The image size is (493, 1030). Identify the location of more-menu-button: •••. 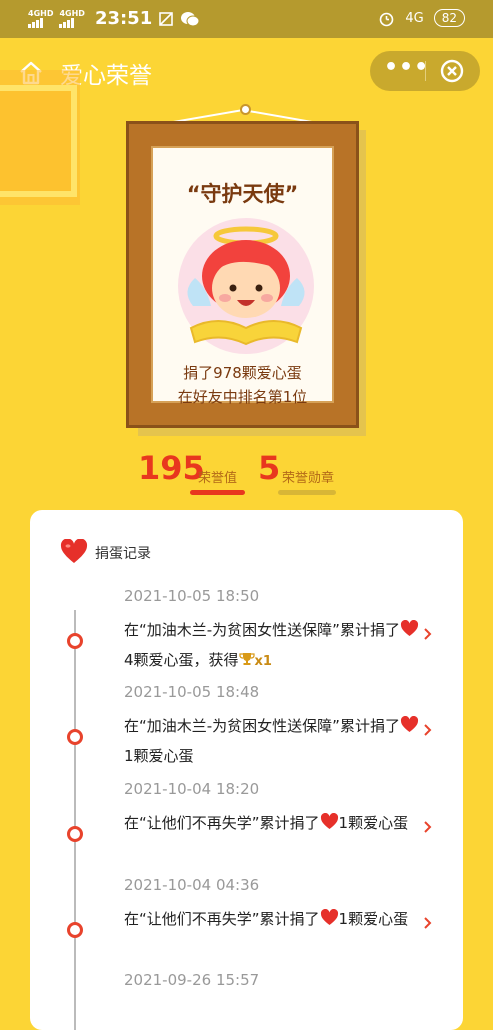
(406, 71).